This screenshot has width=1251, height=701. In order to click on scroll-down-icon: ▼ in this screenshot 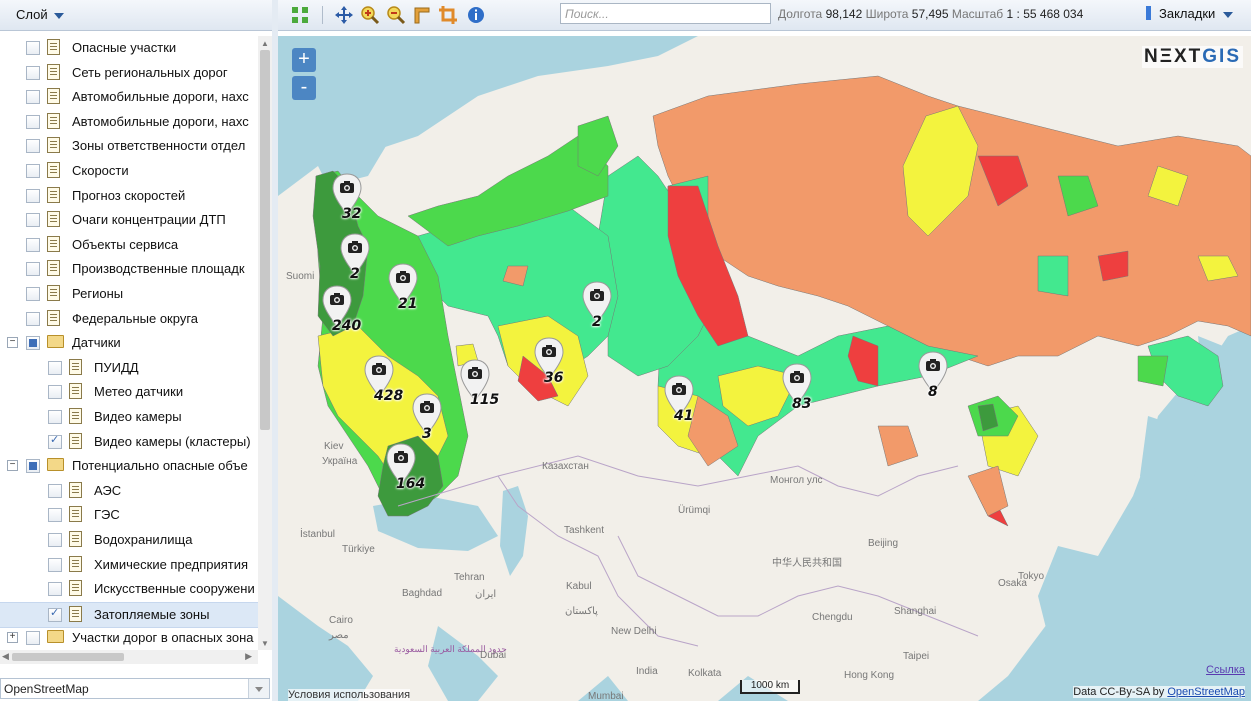, I will do `click(265, 643)`.